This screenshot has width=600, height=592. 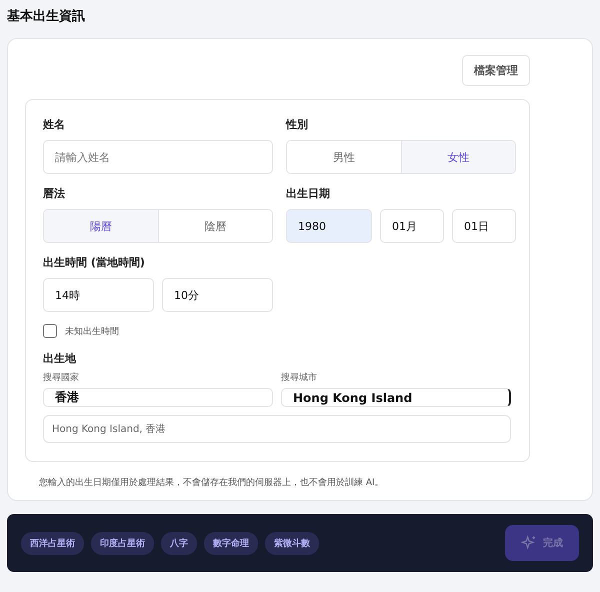 I want to click on tag: 數字命理, so click(x=231, y=543).